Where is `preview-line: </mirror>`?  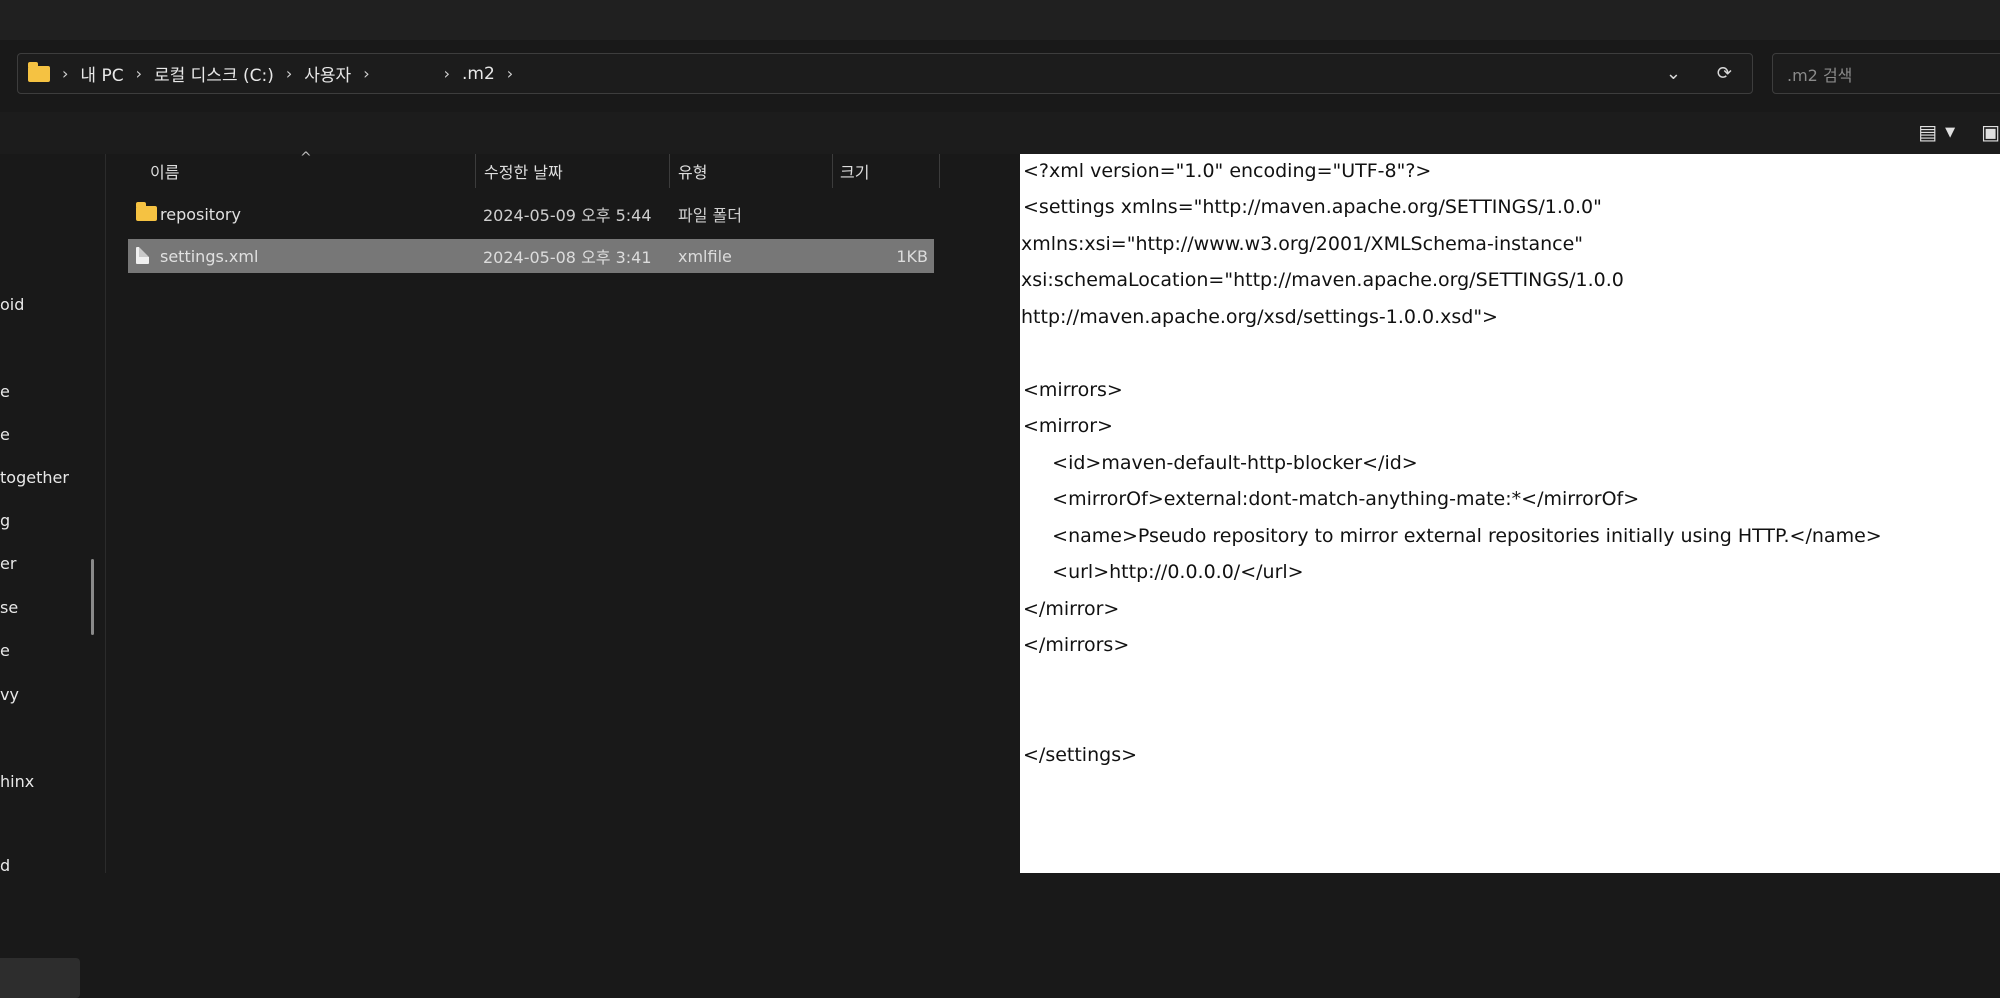
preview-line: </mirror> is located at coordinates (1071, 609).